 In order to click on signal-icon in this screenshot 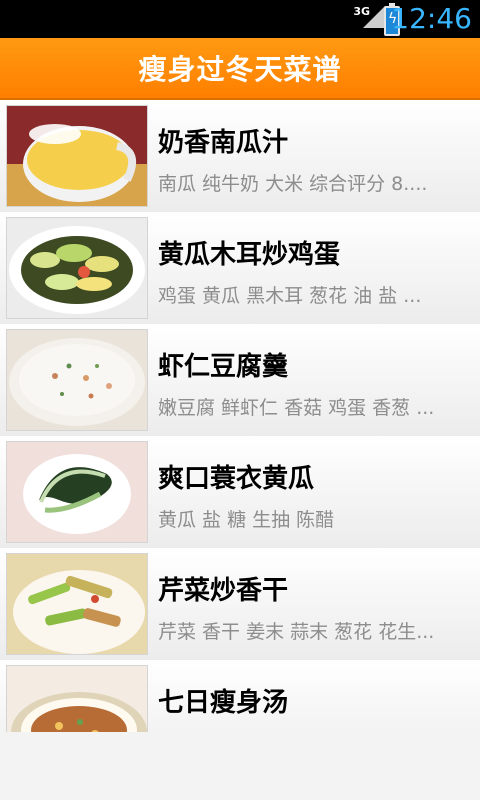, I will do `click(374, 17)`.